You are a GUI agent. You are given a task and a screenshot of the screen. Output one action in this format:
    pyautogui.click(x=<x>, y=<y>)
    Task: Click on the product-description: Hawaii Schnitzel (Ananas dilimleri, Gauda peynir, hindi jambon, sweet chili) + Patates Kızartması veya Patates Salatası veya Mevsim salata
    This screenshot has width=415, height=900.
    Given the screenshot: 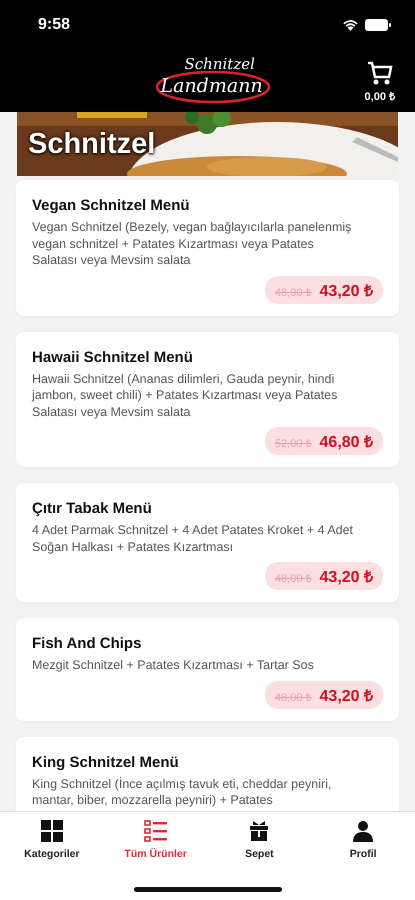 What is the action you would take?
    pyautogui.click(x=185, y=395)
    